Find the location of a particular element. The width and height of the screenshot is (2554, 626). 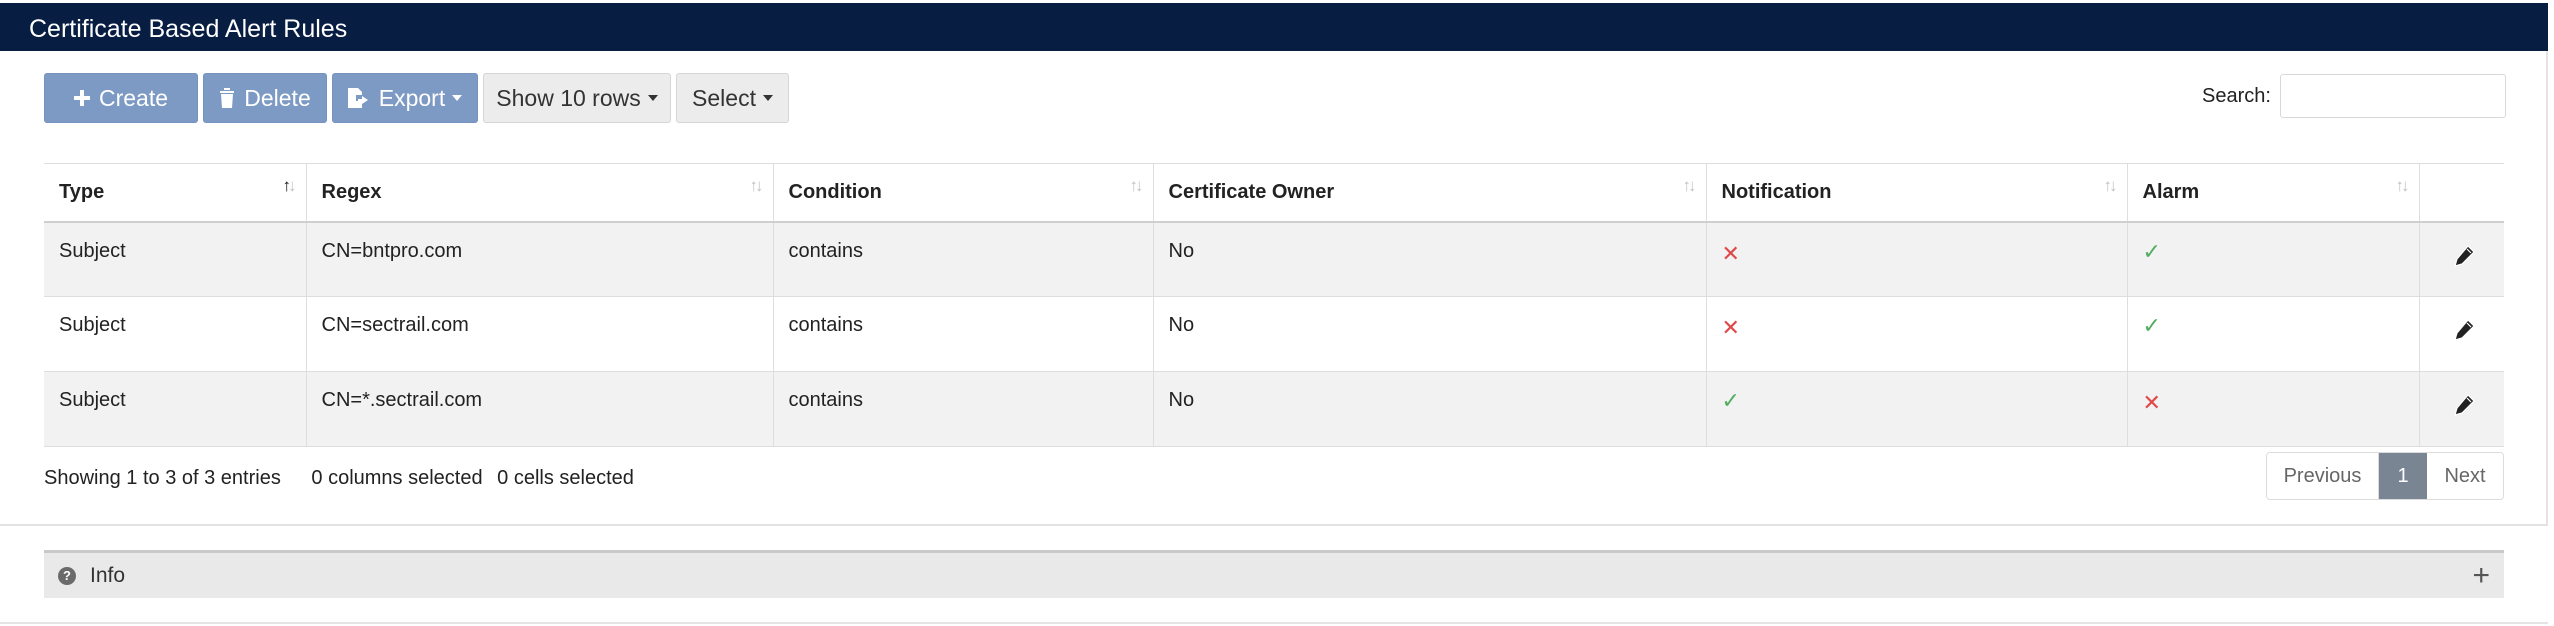

search-label: Search: is located at coordinates (2236, 95).